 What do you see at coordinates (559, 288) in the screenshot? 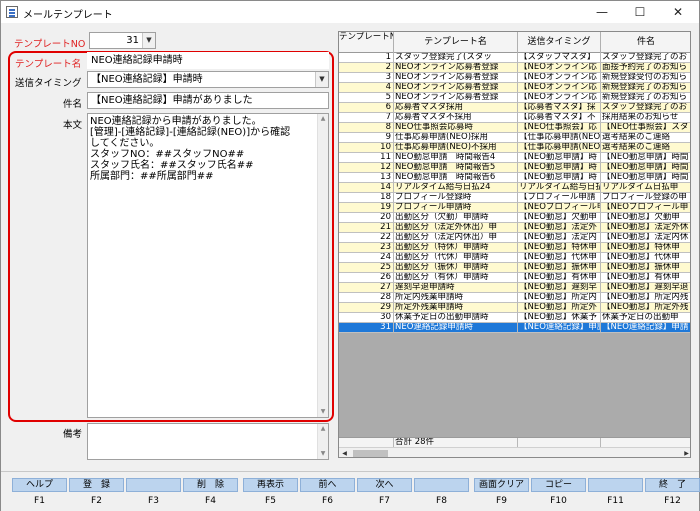
I see `cell-timing: 【NEO勤怠】遅刻早` at bounding box center [559, 288].